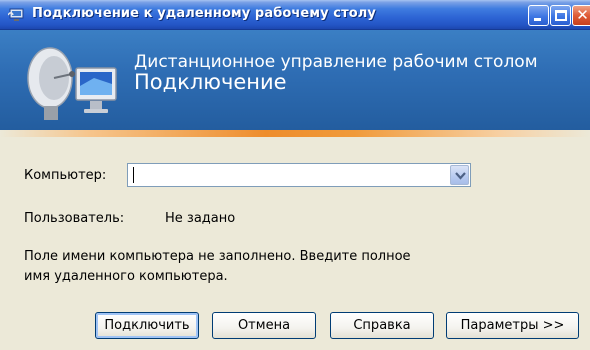  I want to click on minimize-button, so click(538, 15).